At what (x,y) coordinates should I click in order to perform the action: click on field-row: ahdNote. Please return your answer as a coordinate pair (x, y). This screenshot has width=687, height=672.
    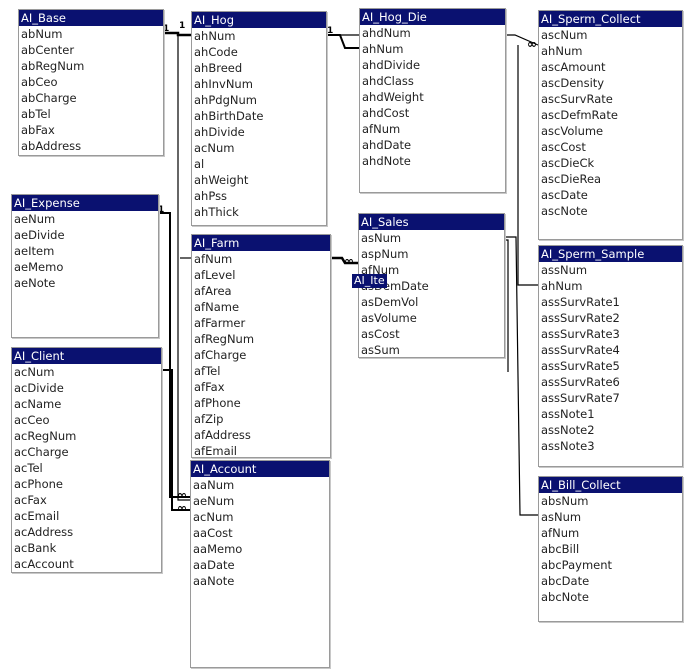
    Looking at the image, I should click on (432, 161).